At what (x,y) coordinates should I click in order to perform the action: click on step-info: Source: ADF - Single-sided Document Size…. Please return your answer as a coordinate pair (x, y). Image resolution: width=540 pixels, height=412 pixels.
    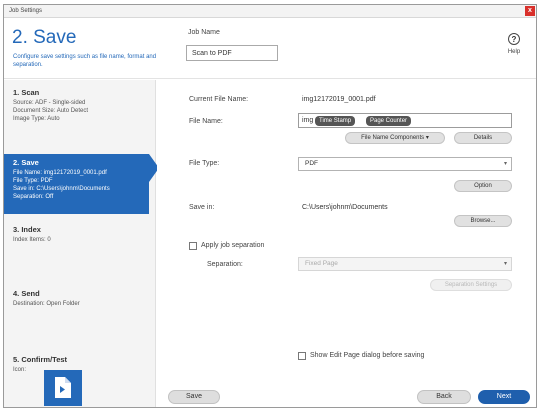
    Looking at the image, I should click on (84, 111).